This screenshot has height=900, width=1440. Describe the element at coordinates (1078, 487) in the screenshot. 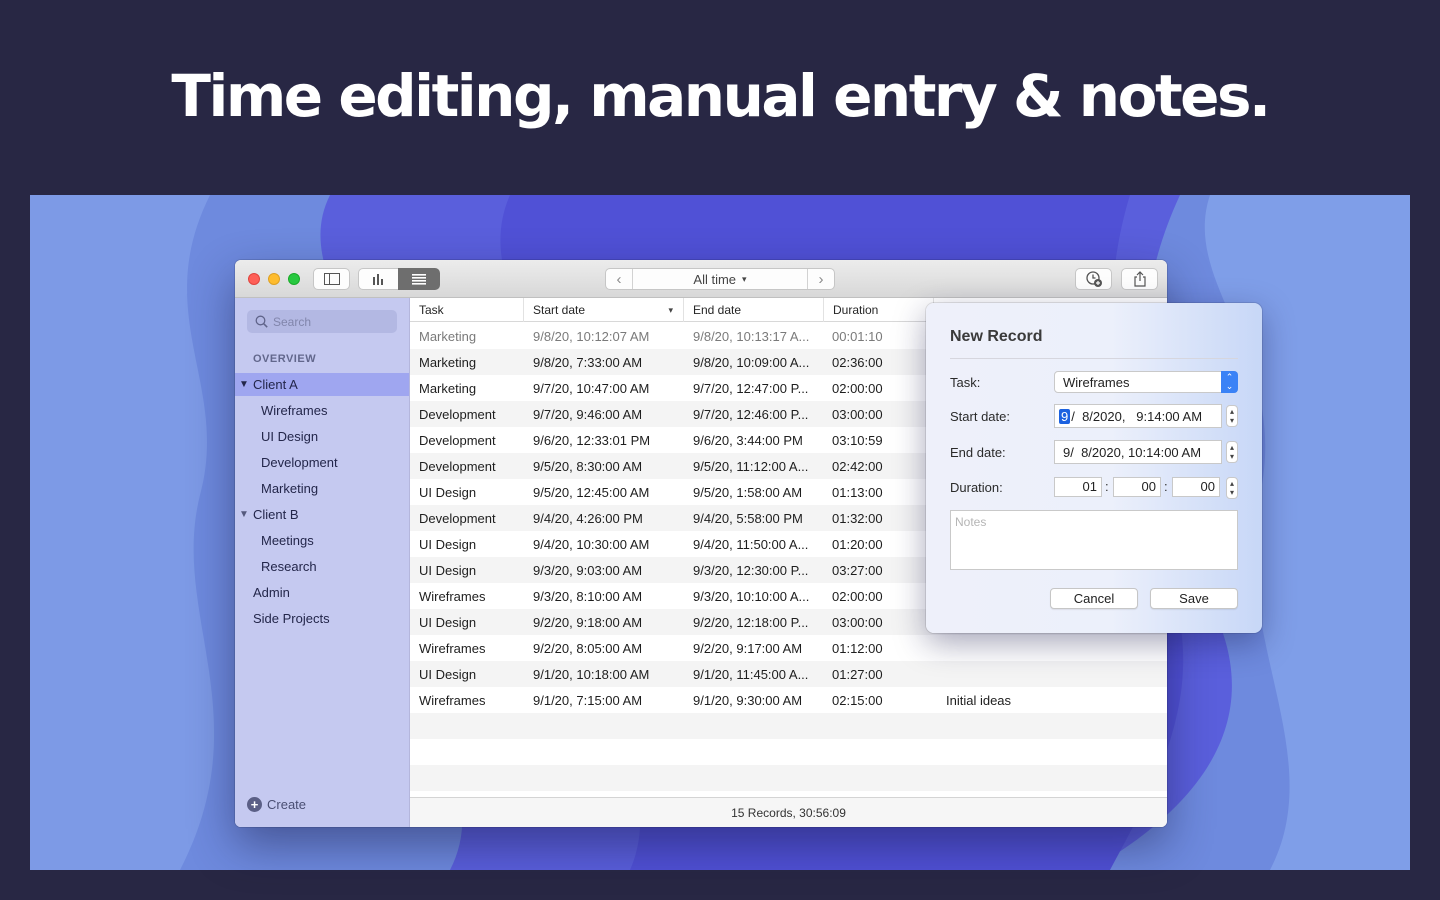

I see `duration-hours-field: 01` at that location.